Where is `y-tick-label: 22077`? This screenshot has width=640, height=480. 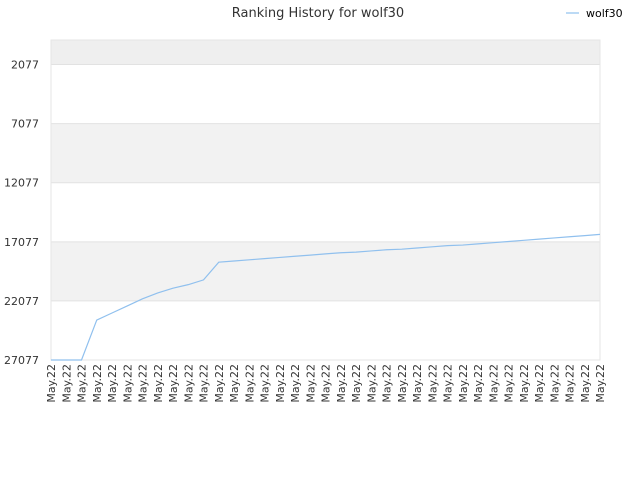 y-tick-label: 22077 is located at coordinates (21, 301).